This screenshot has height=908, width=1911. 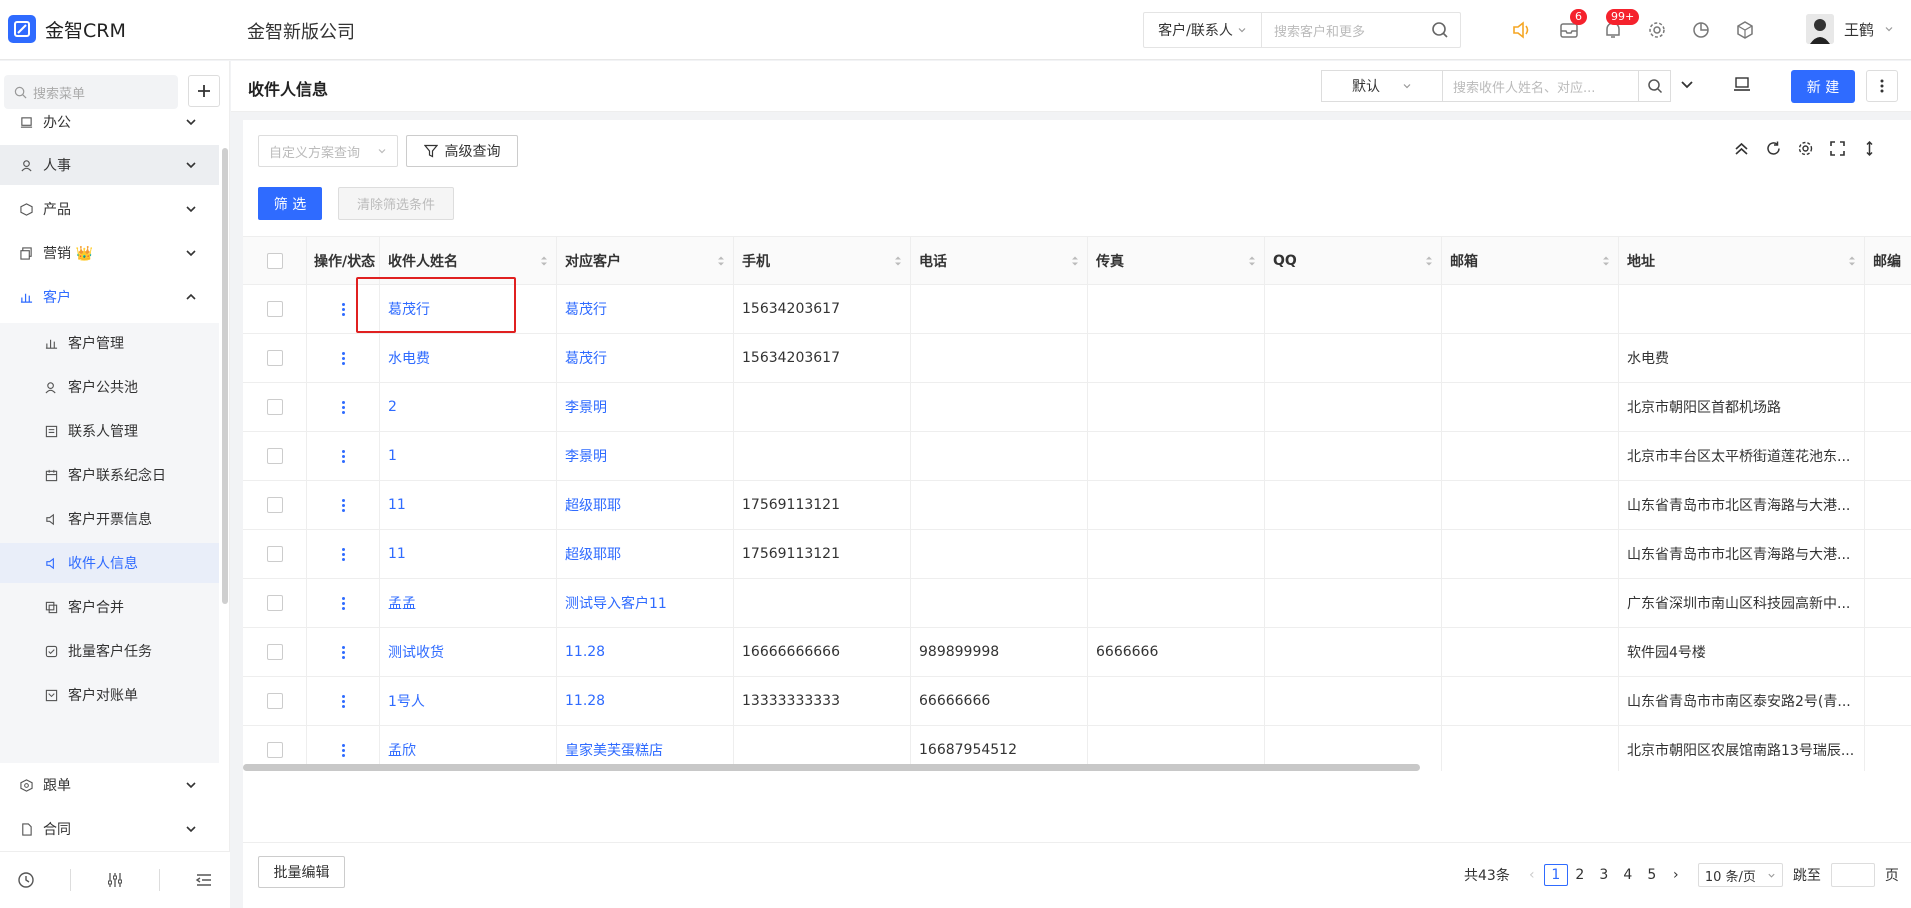 What do you see at coordinates (645, 603) in the screenshot?
I see `cell-customer: 测试导入客户11` at bounding box center [645, 603].